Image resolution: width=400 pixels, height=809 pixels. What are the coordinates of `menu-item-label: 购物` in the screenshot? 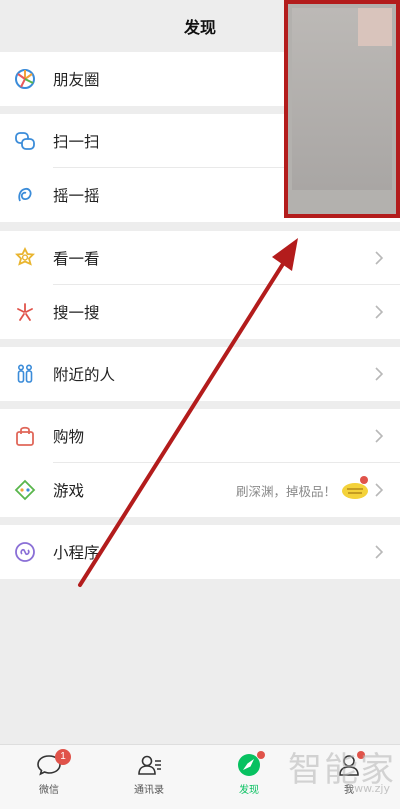 It's located at (69, 437).